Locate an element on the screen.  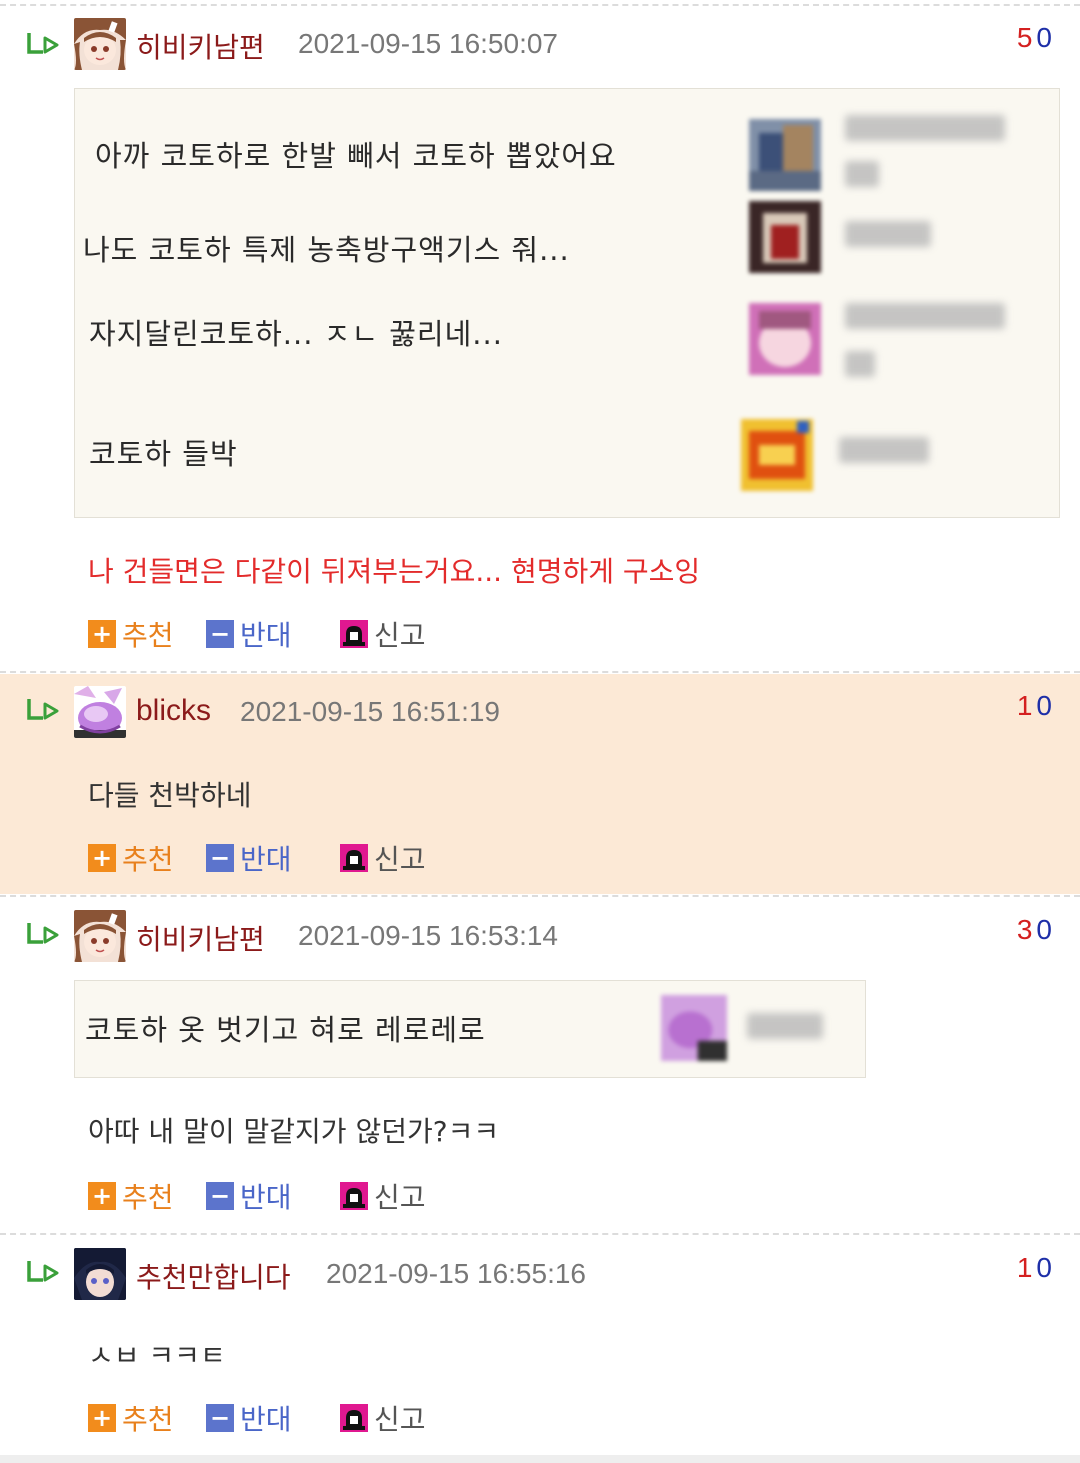
comment-text: 다들 천박하네 is located at coordinates (170, 795).